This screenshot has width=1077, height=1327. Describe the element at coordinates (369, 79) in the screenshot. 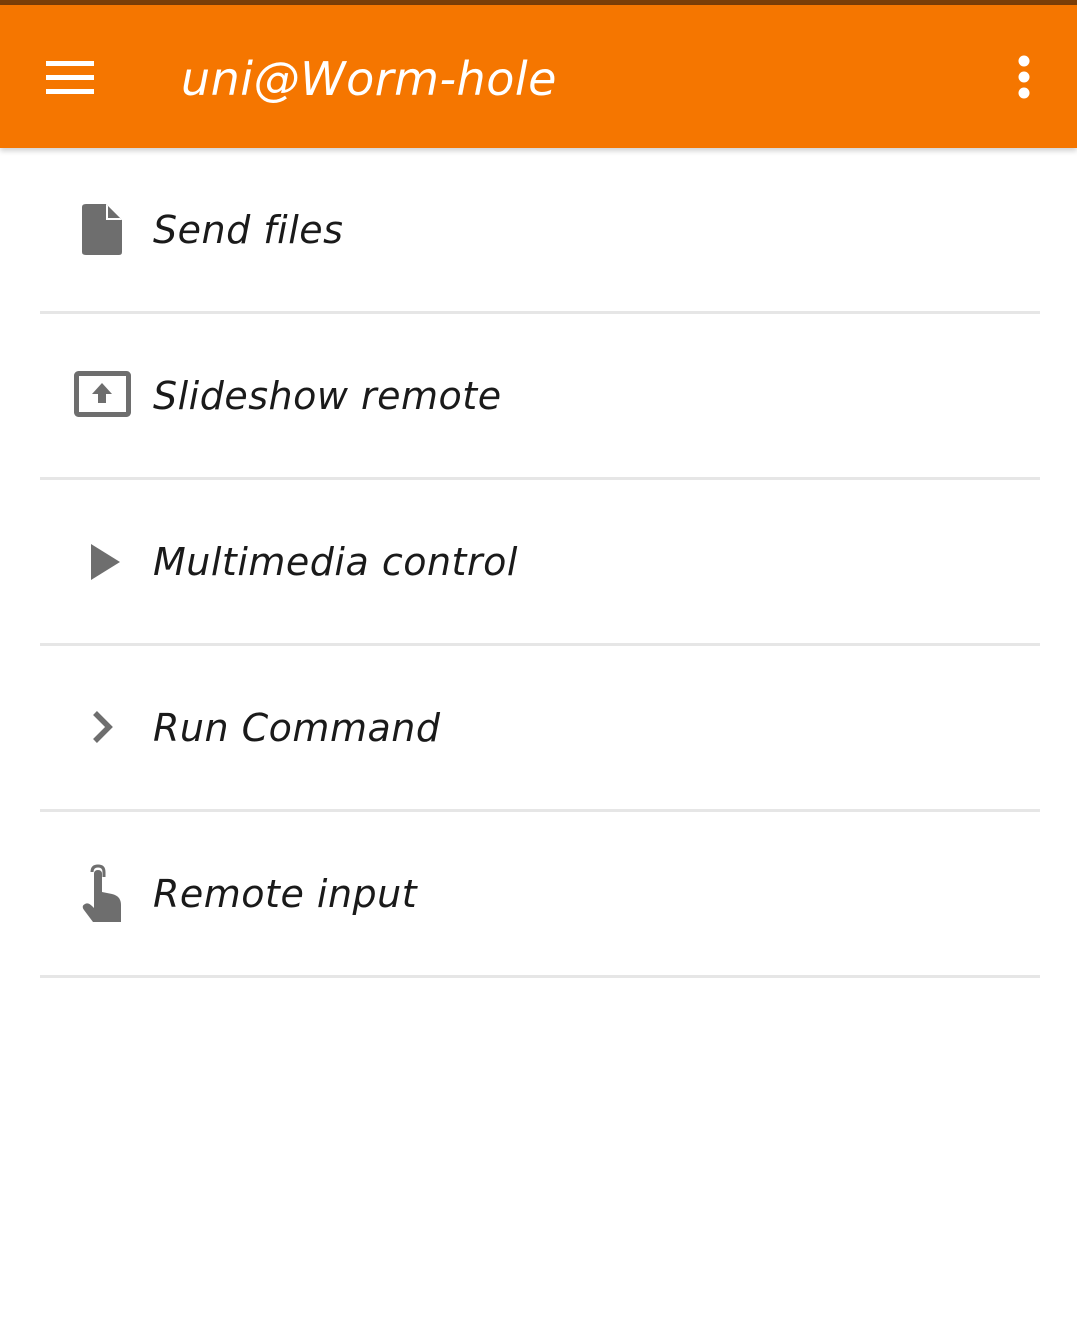

I see `app-title: uni@Worm-hole` at that location.